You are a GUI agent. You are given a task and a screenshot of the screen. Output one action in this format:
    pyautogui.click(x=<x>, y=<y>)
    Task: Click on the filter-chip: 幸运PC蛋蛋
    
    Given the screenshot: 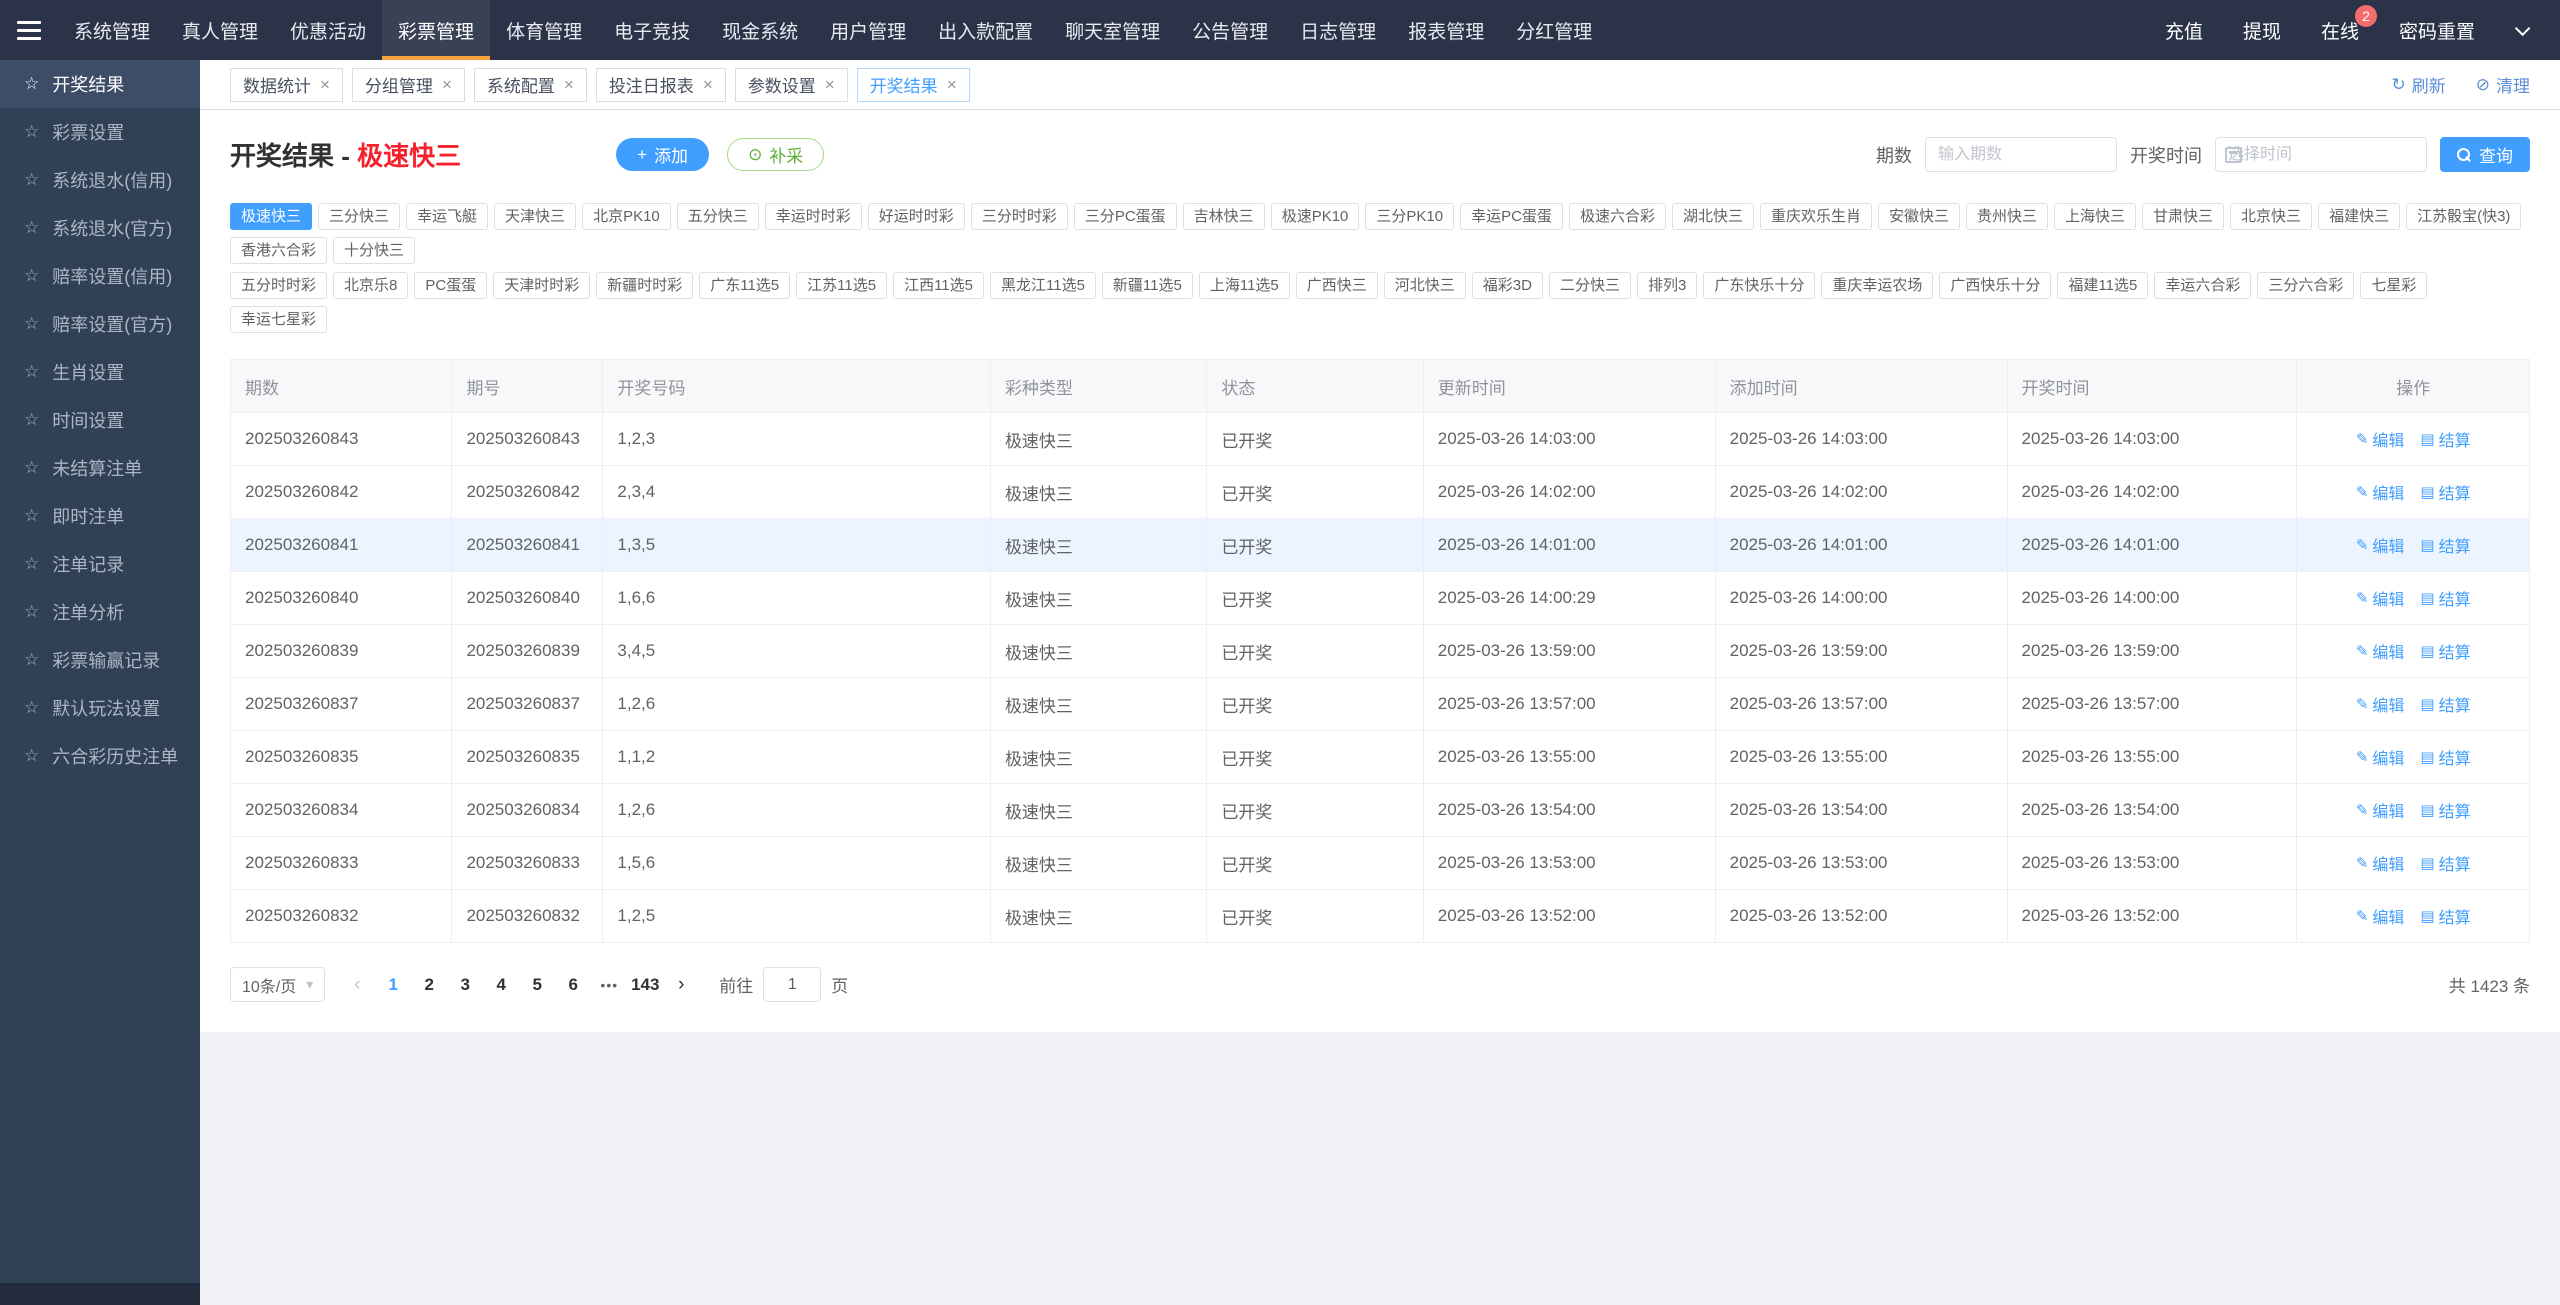 What is the action you would take?
    pyautogui.click(x=1511, y=216)
    